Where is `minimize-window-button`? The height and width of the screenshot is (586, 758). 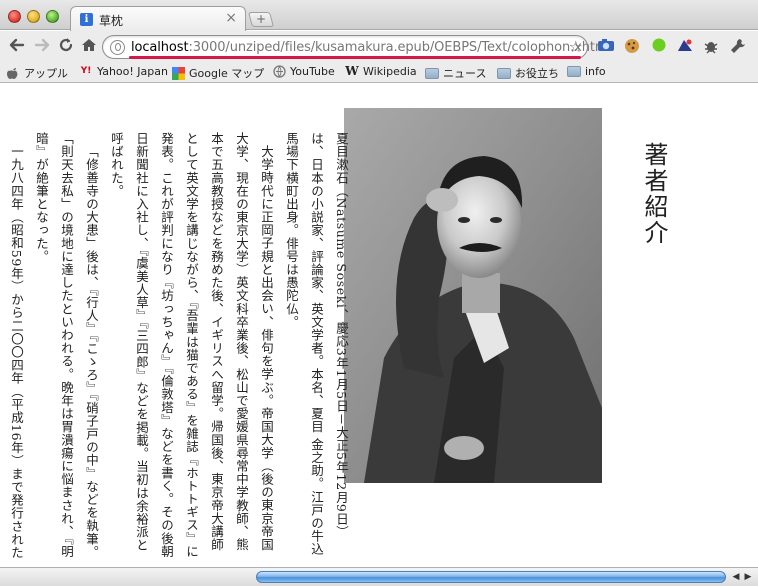
minimize-window-button is located at coordinates (33, 16).